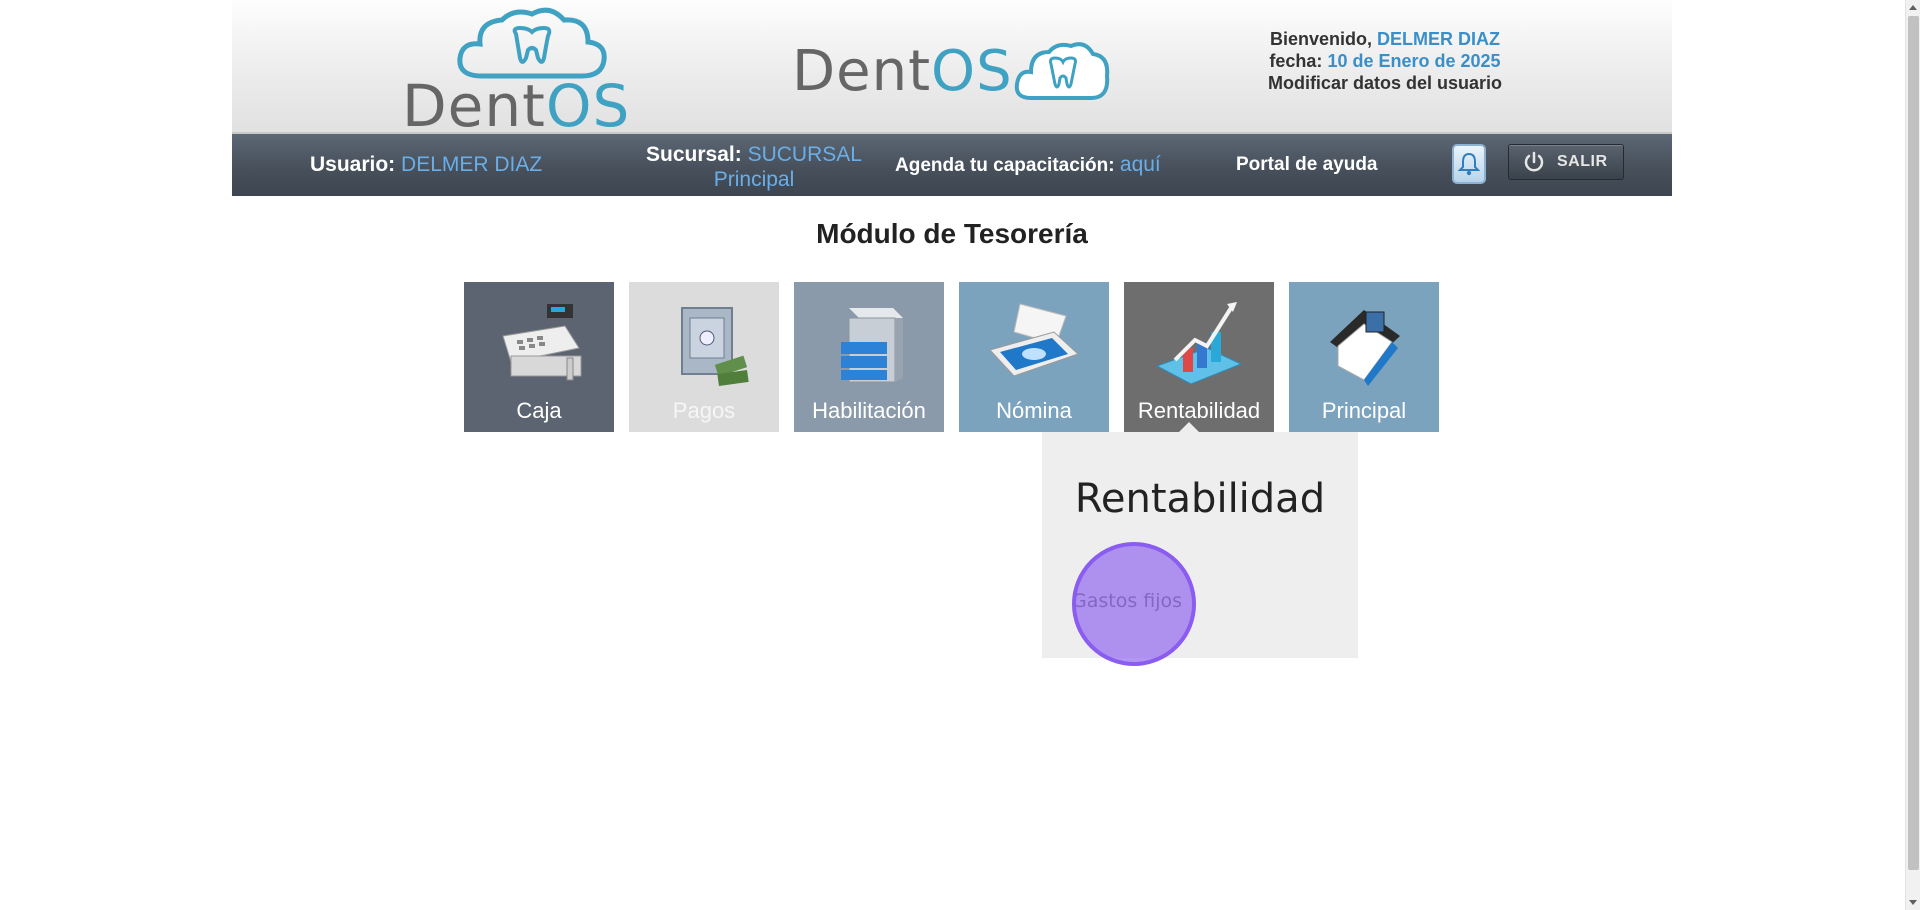 This screenshot has width=1920, height=910. Describe the element at coordinates (1034, 410) in the screenshot. I see `tile-nomina-label: Nómina` at that location.